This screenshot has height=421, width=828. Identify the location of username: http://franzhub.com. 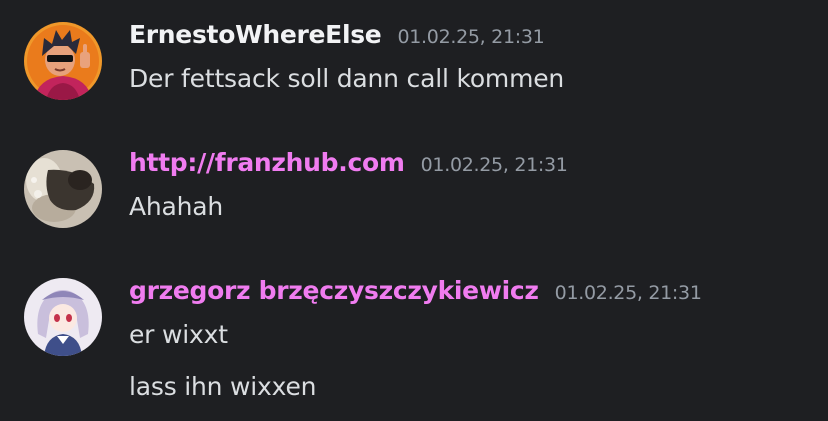
(267, 163).